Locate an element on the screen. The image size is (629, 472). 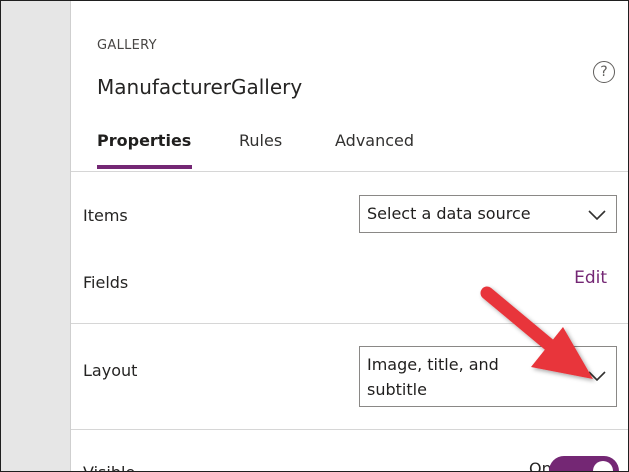
layout-dropdown-value-line1: Image, title, and is located at coordinates (433, 364).